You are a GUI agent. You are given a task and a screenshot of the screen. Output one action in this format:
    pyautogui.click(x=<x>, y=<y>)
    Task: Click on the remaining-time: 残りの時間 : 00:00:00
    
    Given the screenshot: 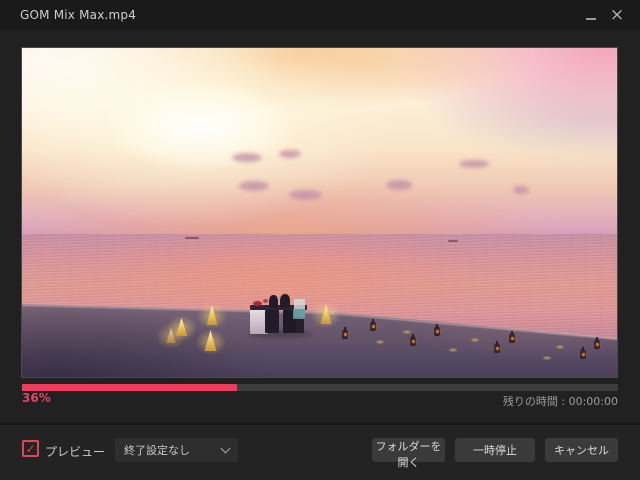 What is the action you would take?
    pyautogui.click(x=560, y=401)
    